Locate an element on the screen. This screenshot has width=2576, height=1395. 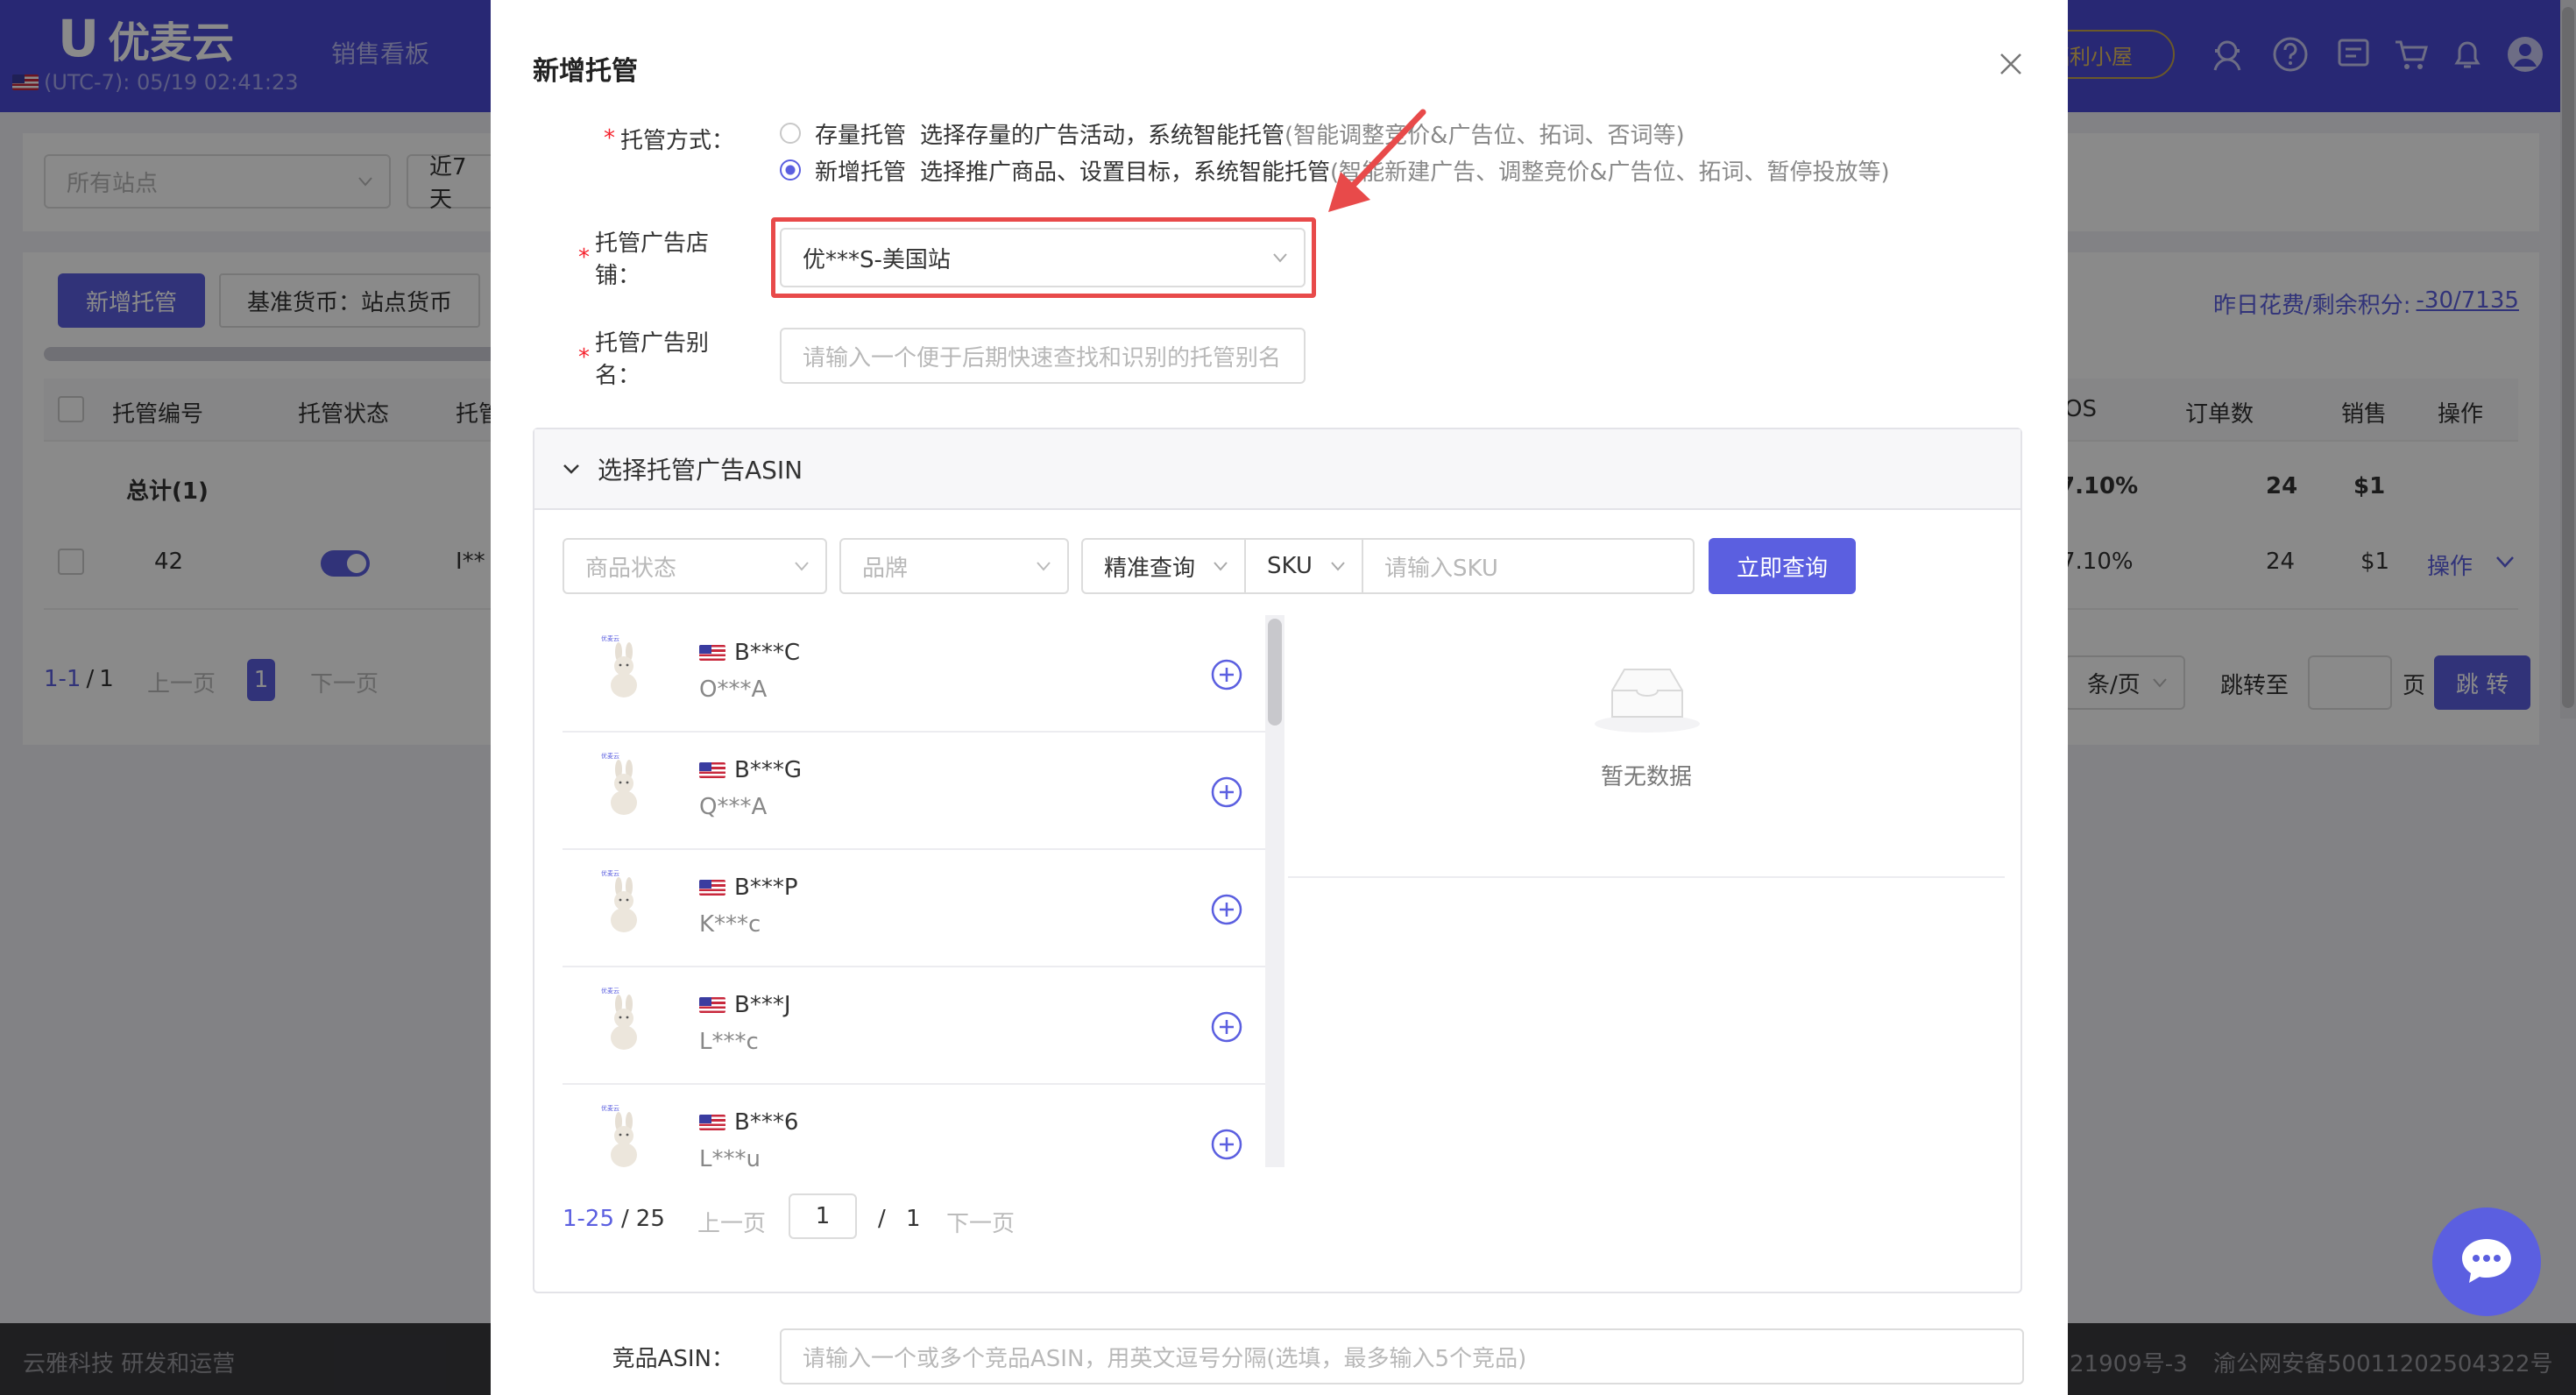
option-stock-name: 存量托管 is located at coordinates (861, 135).